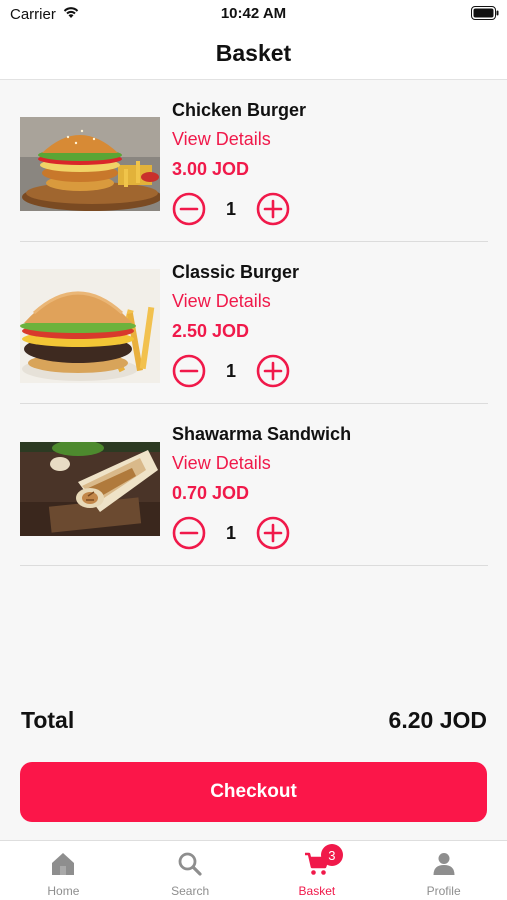  What do you see at coordinates (317, 891) in the screenshot?
I see `tab-label: Basket` at bounding box center [317, 891].